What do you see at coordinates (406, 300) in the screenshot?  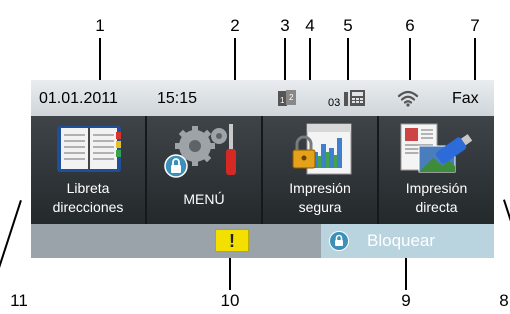 I see `callout-9: 9` at bounding box center [406, 300].